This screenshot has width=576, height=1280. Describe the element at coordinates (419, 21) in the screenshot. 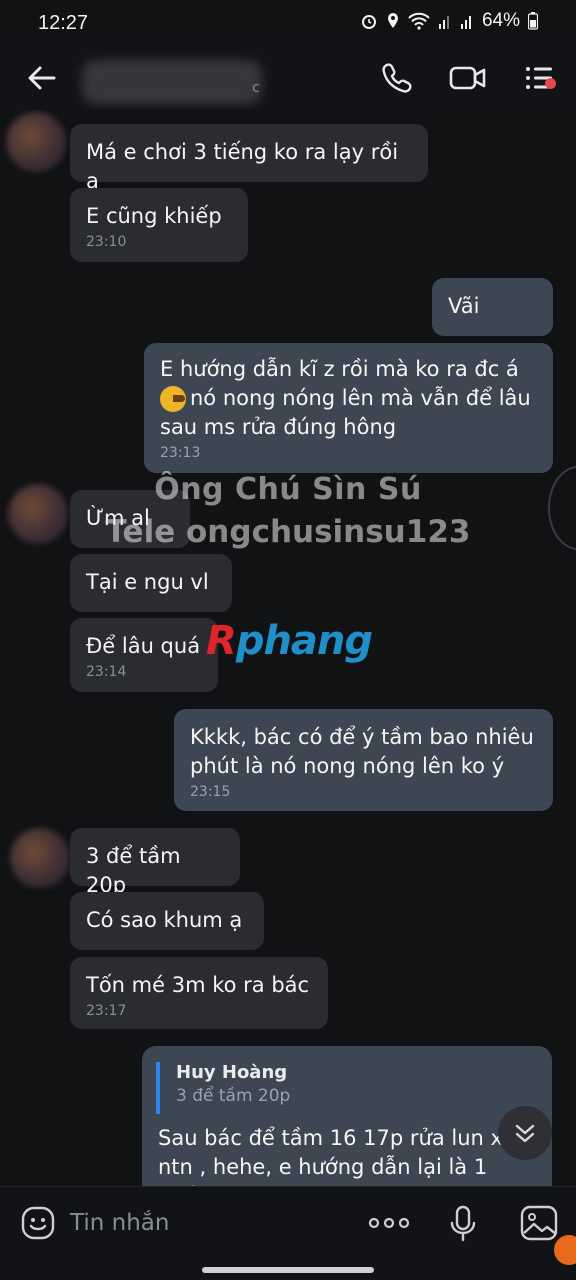

I see `wifi-icon` at that location.